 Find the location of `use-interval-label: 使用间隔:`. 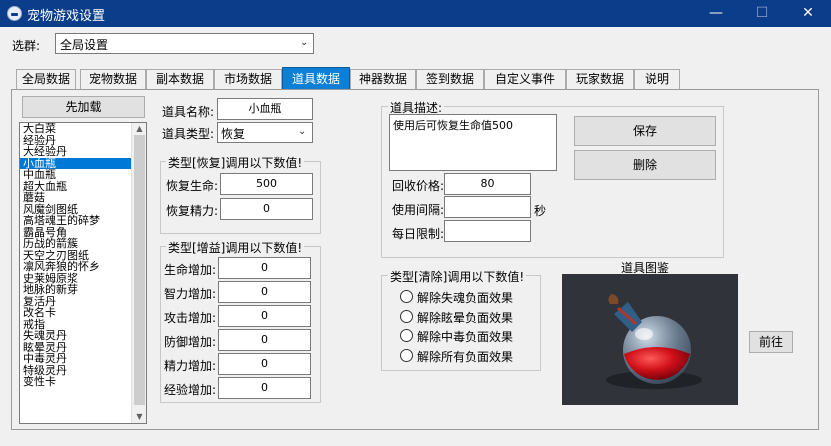

use-interval-label: 使用间隔: is located at coordinates (418, 210).